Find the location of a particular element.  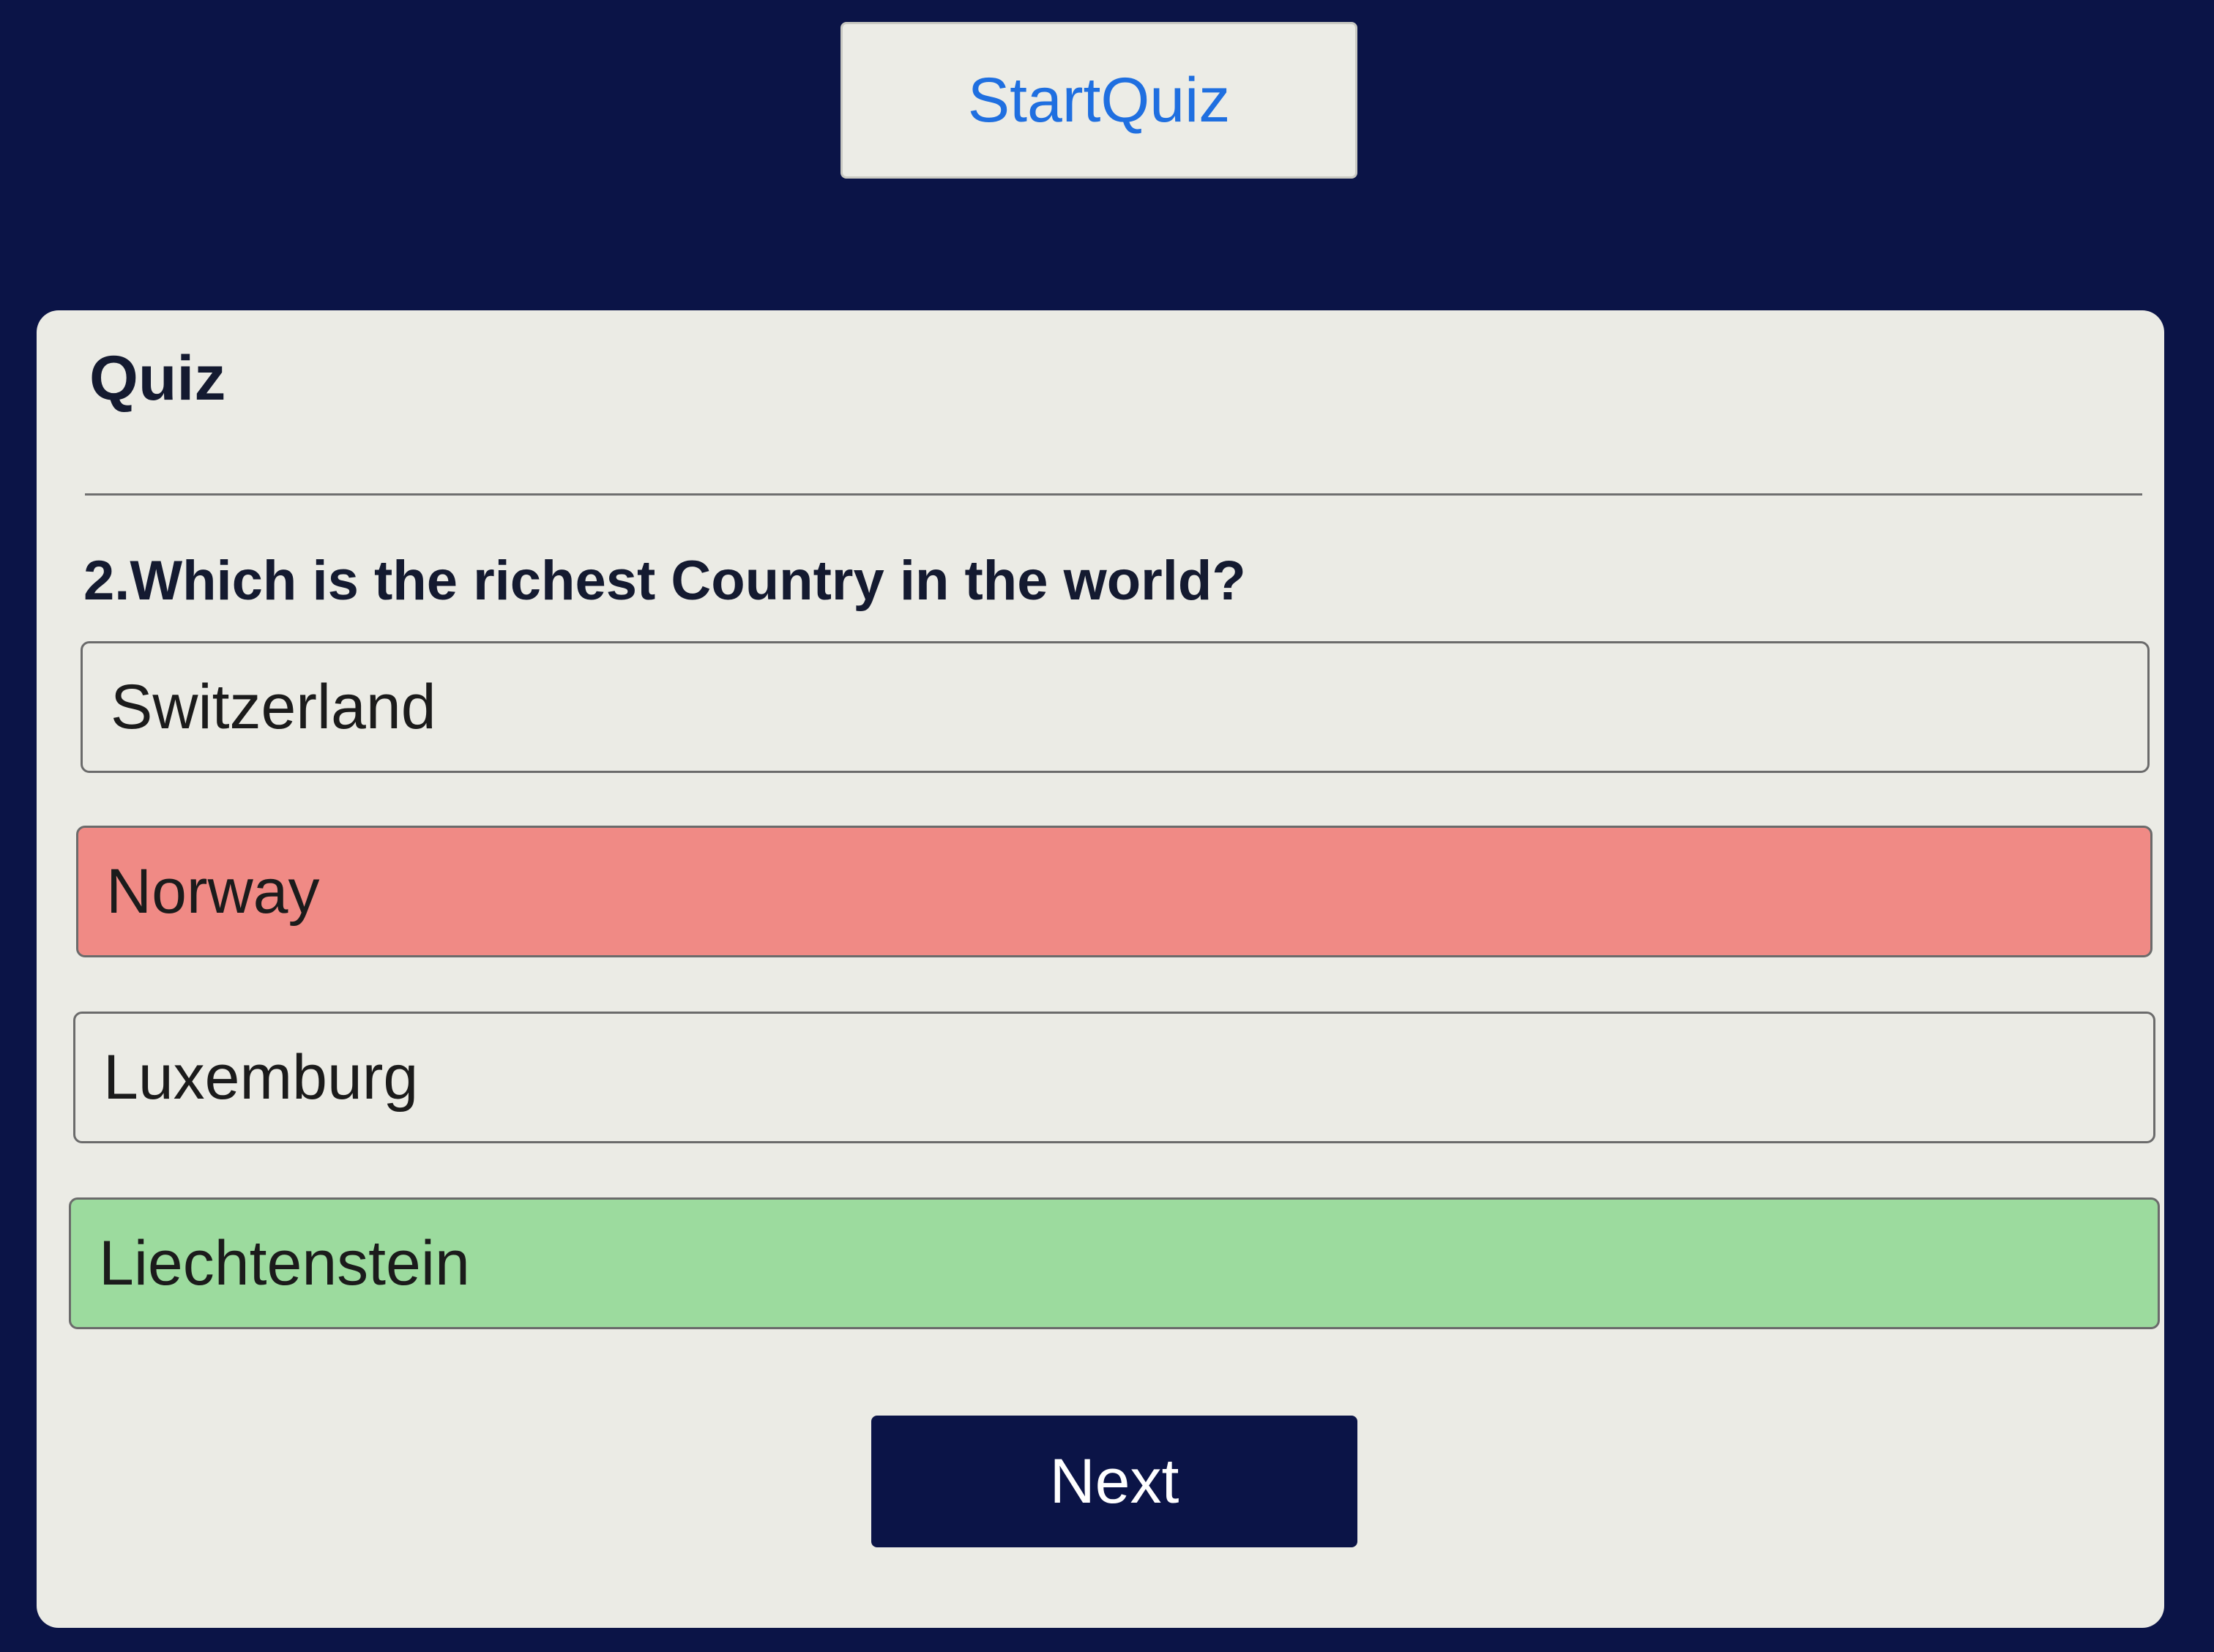

quiz-title: Quiz is located at coordinates (157, 378).